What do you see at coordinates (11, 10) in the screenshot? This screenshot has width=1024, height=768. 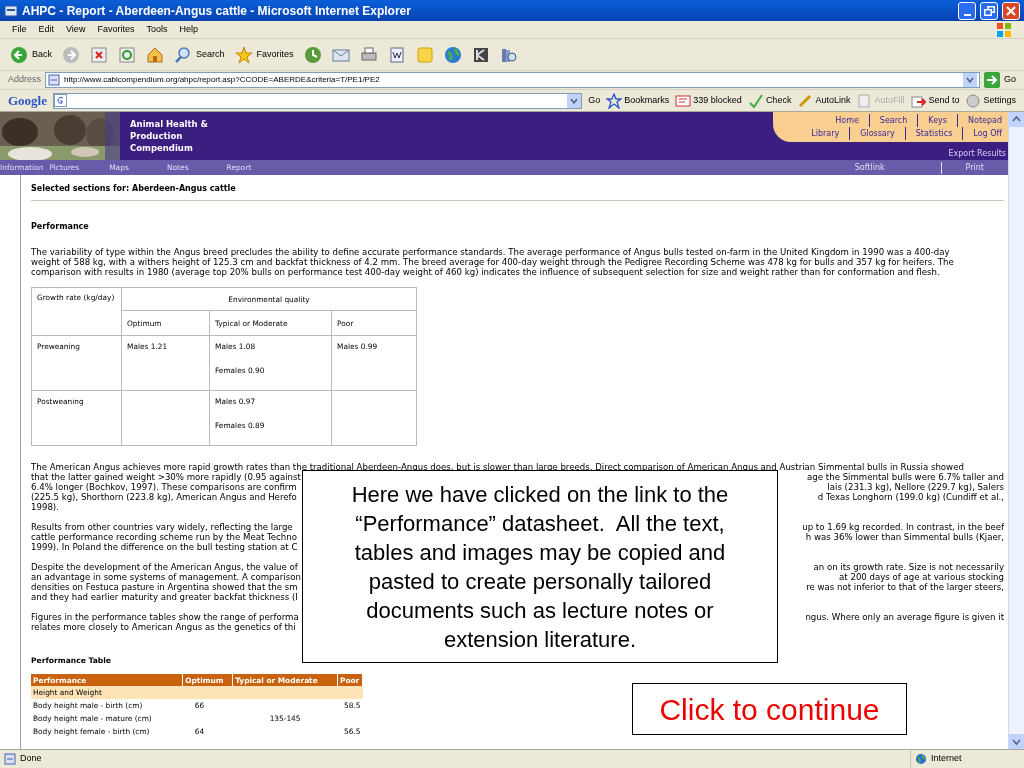 I see `window-icon` at bounding box center [11, 10].